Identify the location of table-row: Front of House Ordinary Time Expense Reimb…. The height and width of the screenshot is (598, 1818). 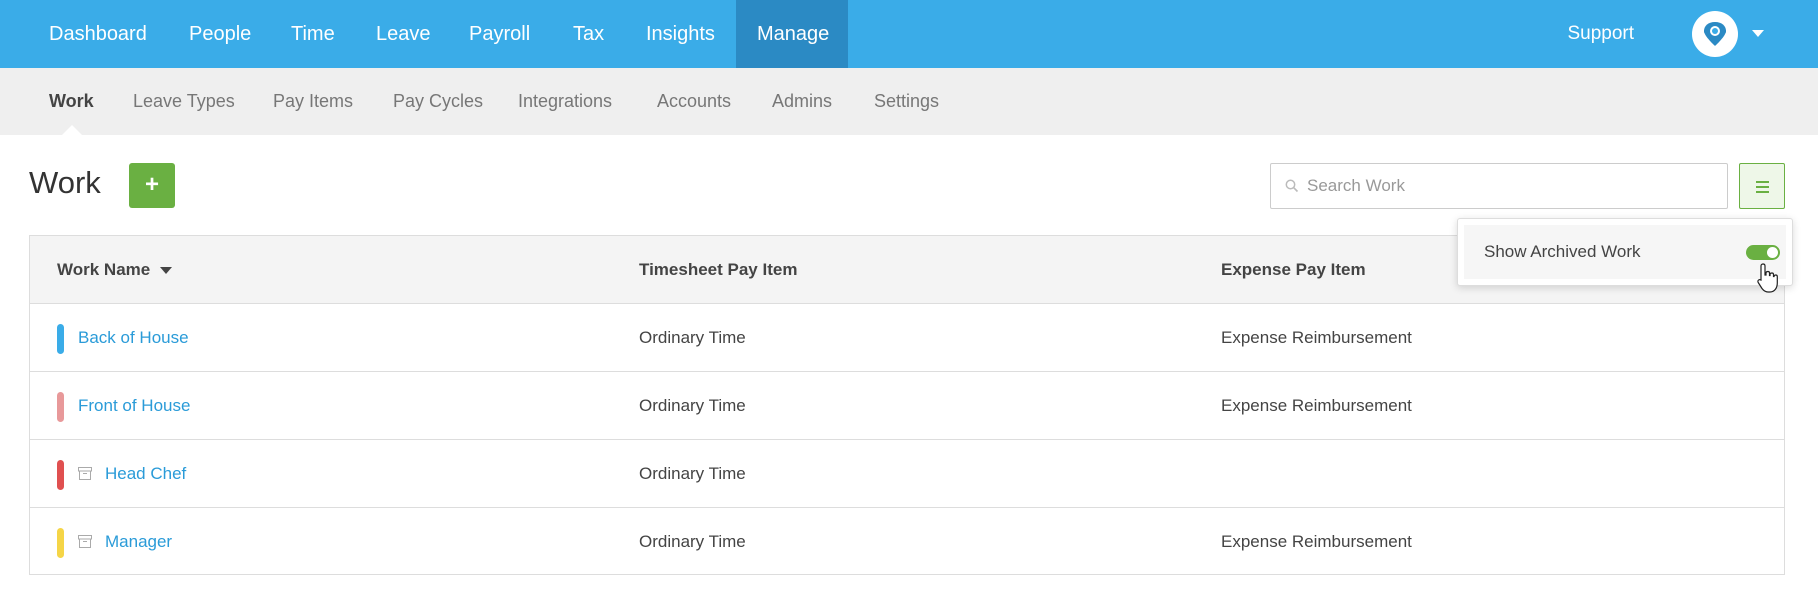
(907, 406).